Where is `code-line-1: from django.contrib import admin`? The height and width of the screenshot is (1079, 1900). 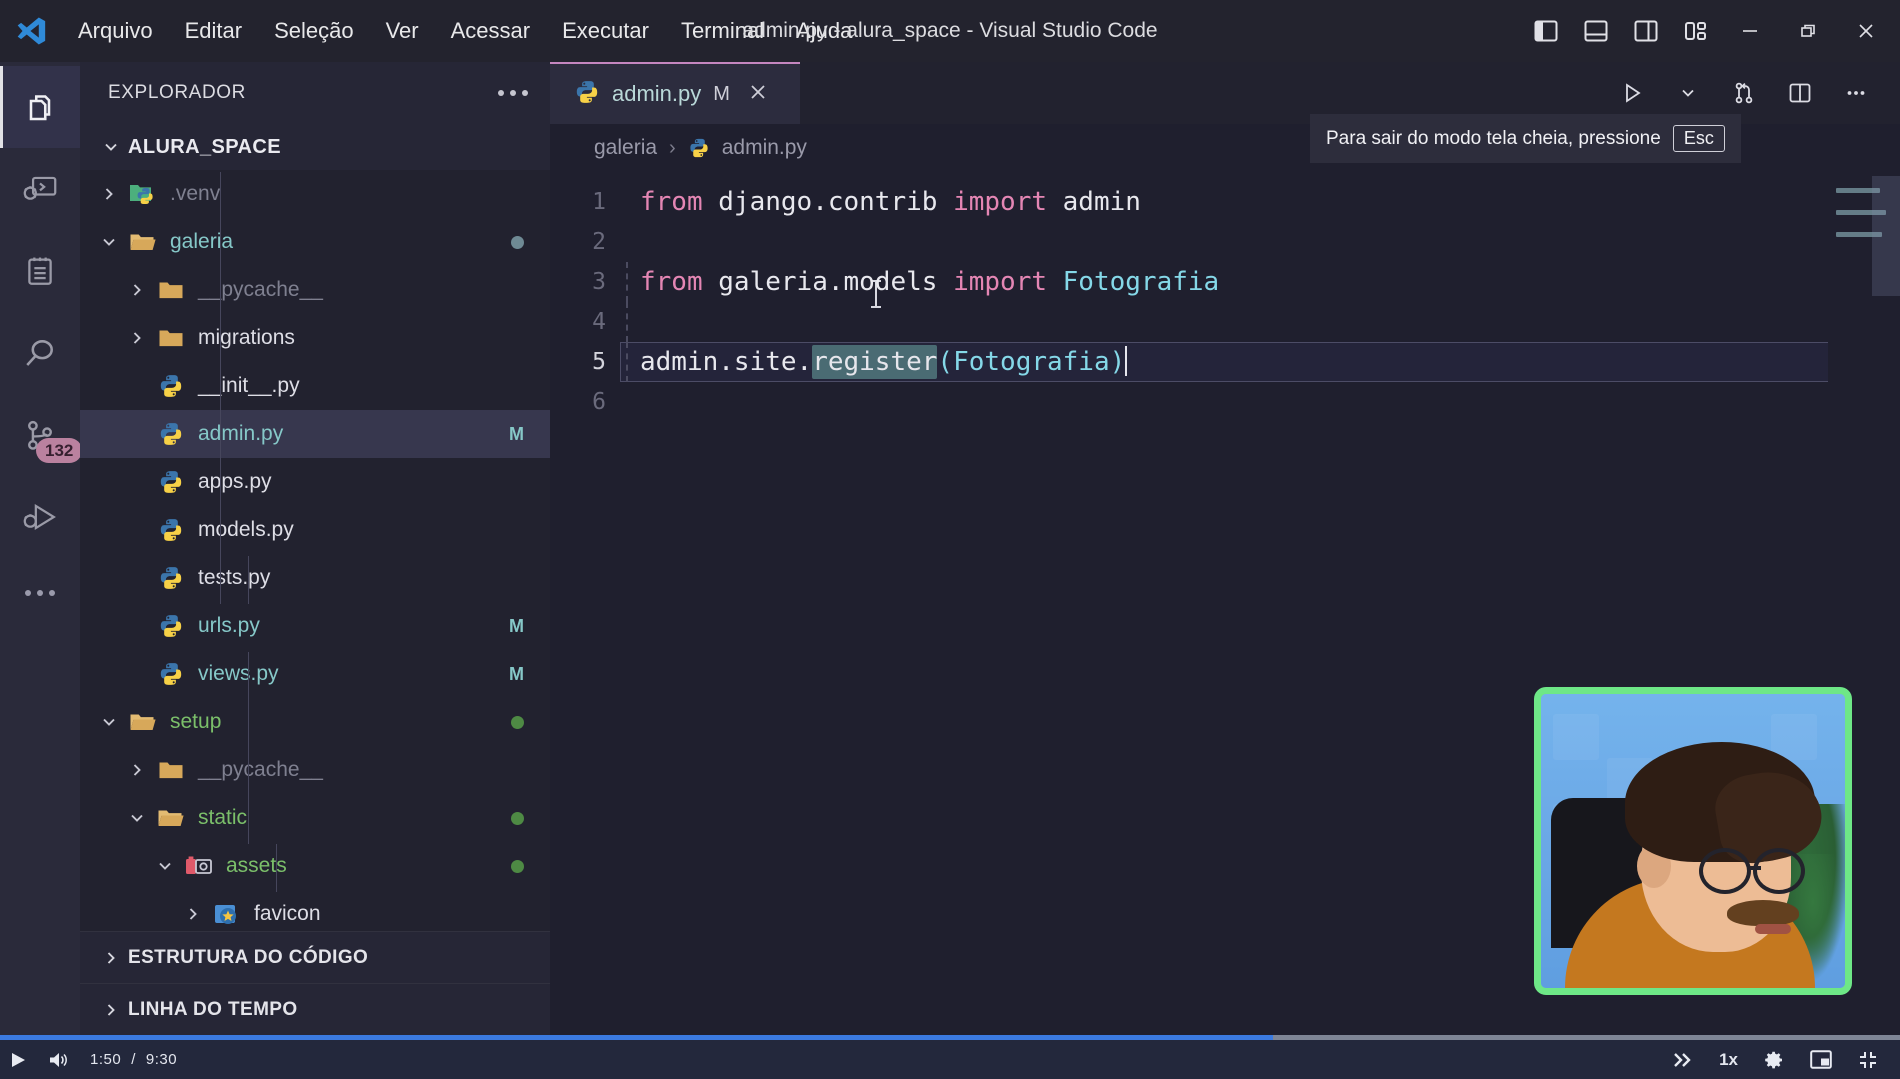 code-line-1: from django.contrib import admin is located at coordinates (1260, 202).